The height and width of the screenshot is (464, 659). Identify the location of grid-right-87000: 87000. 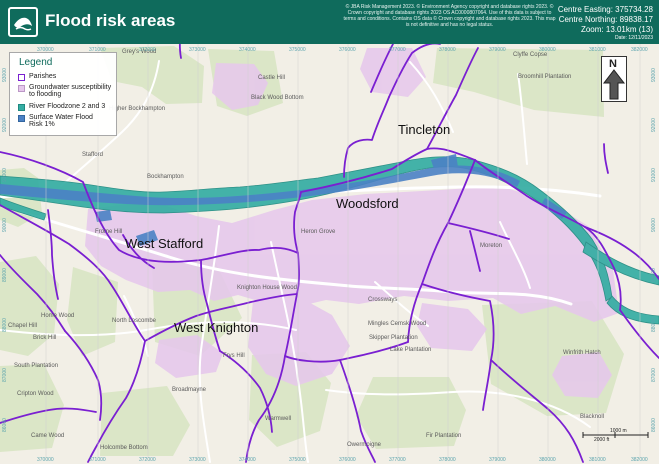
(654, 375).